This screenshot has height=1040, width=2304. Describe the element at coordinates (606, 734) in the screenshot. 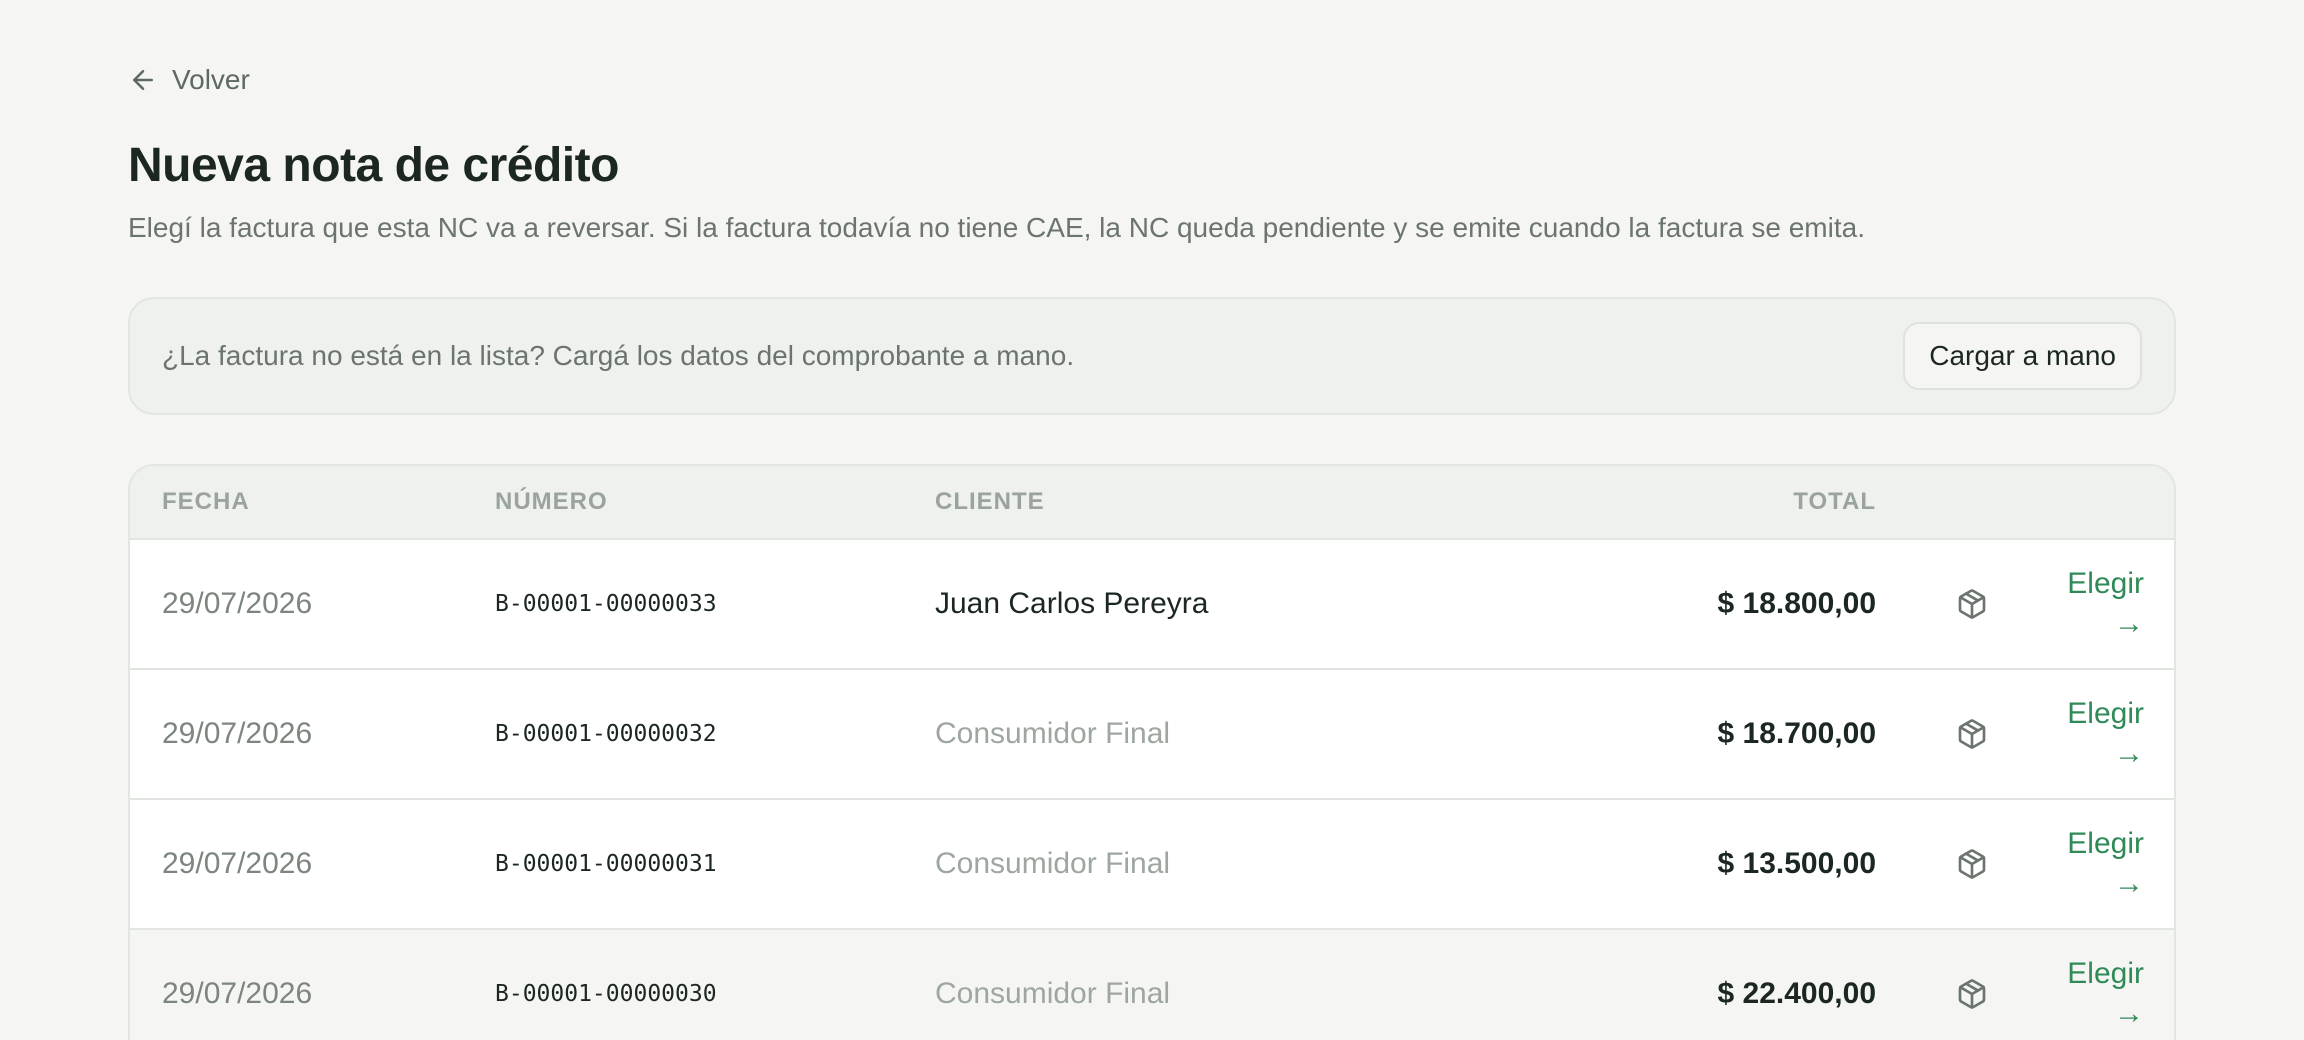

I see `row-invoice-number: B-00001-00000032` at that location.